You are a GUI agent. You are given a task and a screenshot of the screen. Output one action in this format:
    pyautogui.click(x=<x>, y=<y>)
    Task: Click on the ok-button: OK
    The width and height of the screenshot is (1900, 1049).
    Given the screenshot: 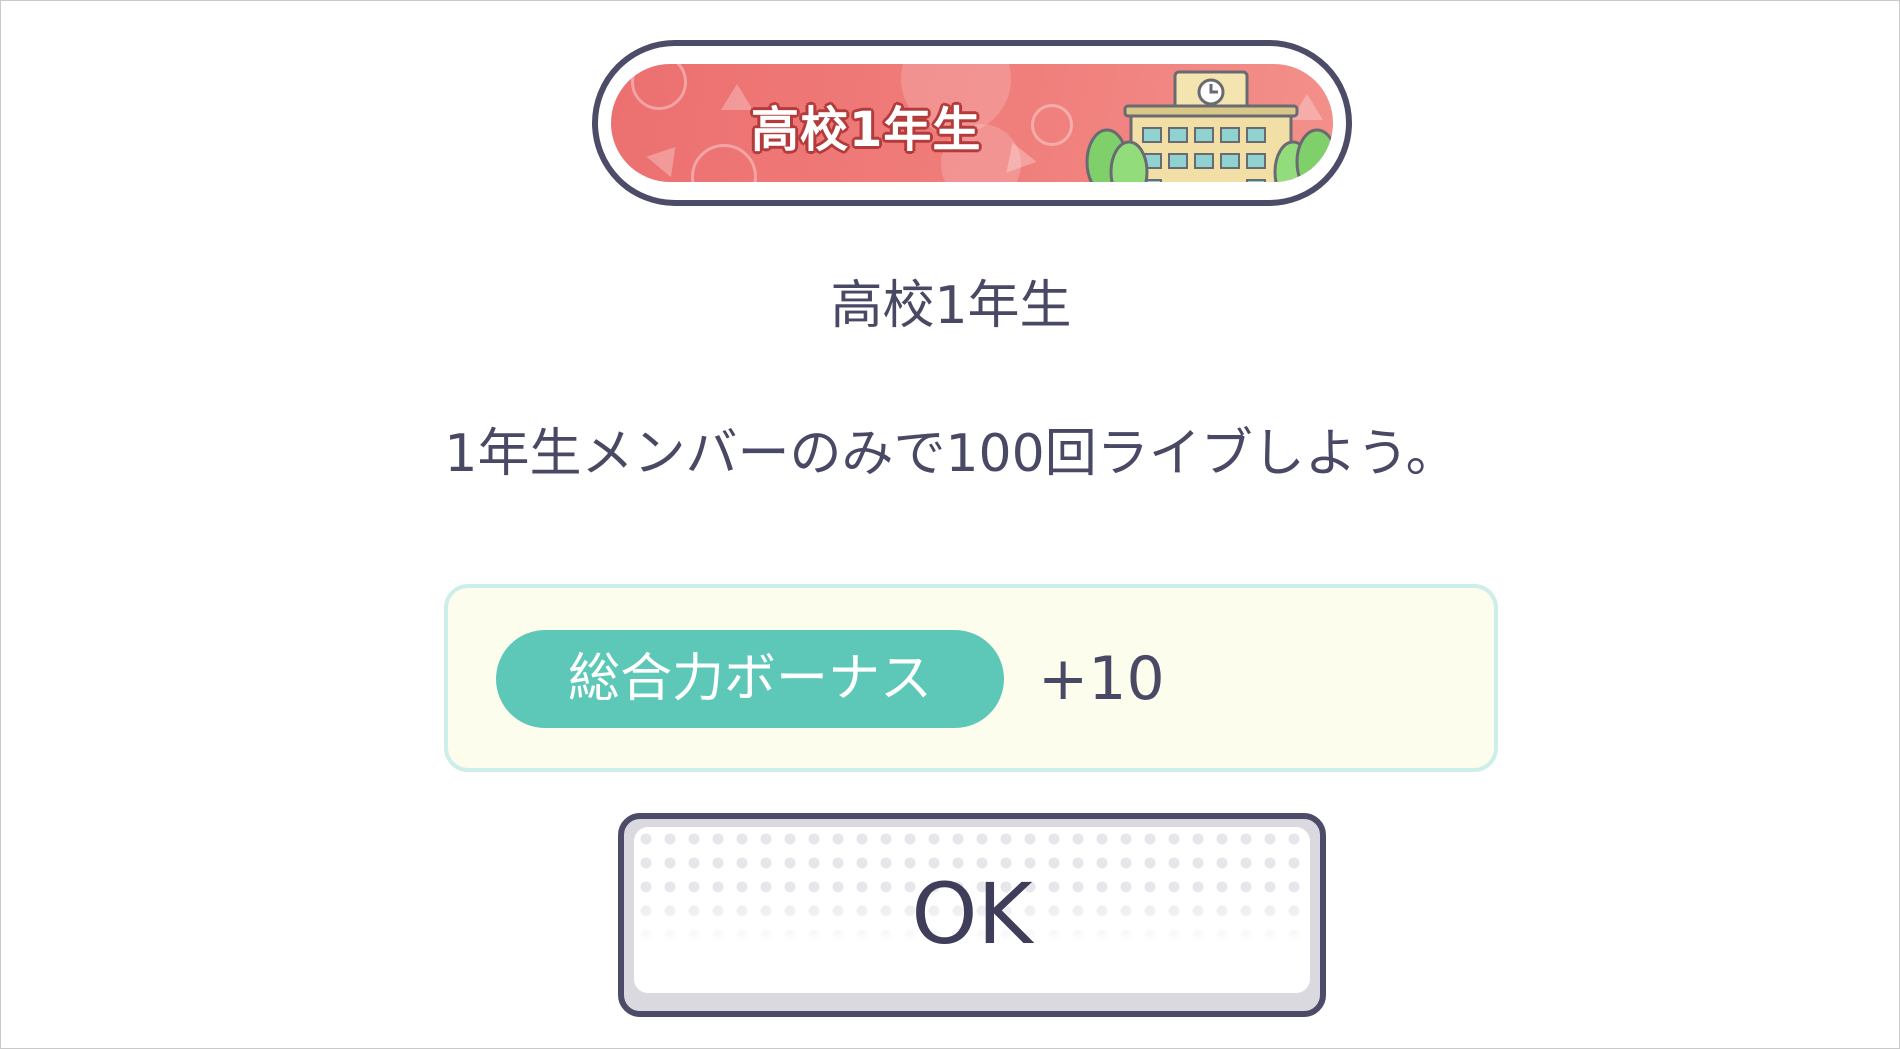 What is the action you would take?
    pyautogui.click(x=972, y=915)
    